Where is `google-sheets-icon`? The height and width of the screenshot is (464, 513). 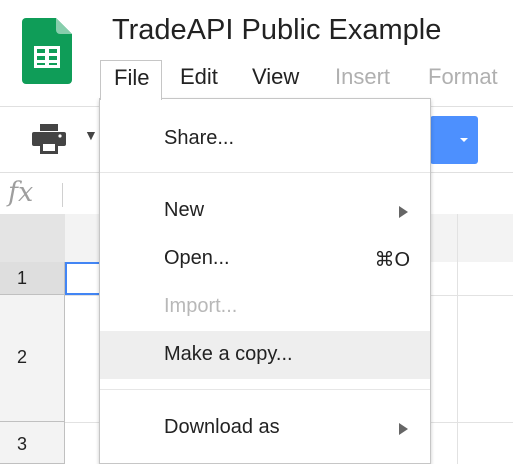
google-sheets-icon is located at coordinates (47, 51).